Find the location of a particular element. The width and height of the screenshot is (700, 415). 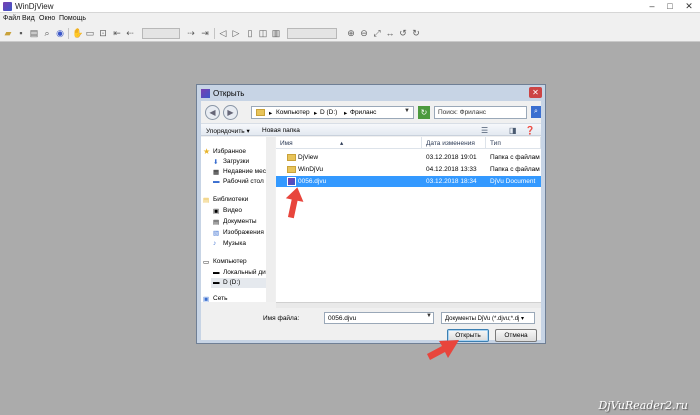

filename-input: 0056.djvu is located at coordinates (379, 318).